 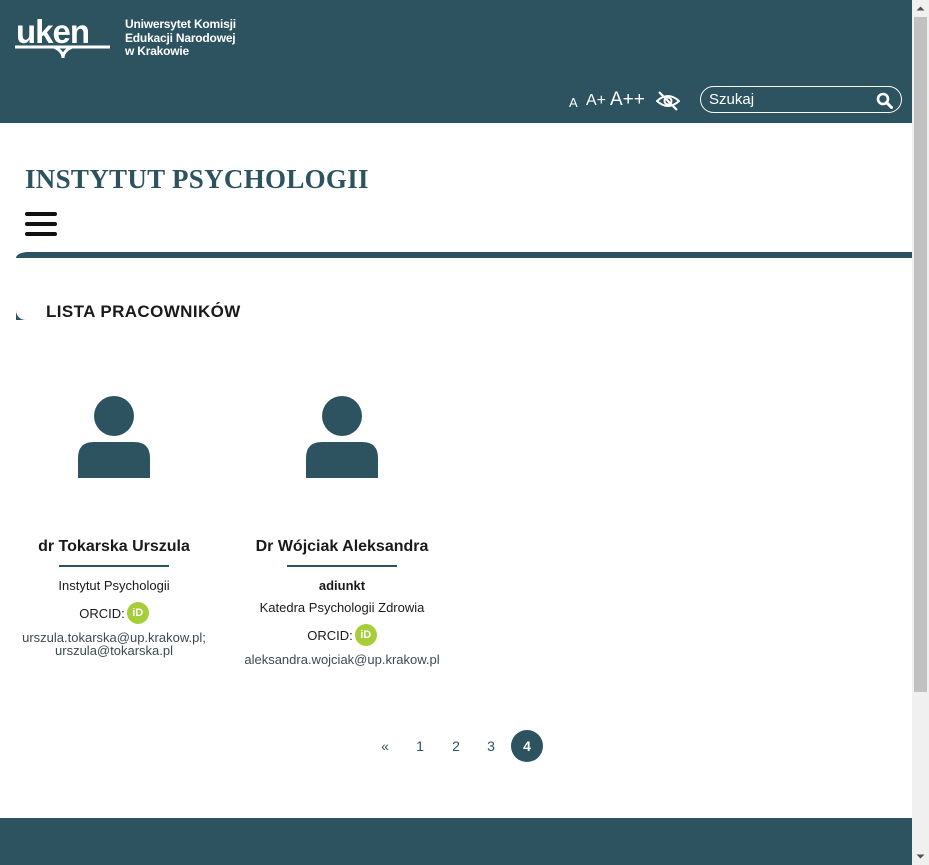 I want to click on footer, so click(x=456, y=841).